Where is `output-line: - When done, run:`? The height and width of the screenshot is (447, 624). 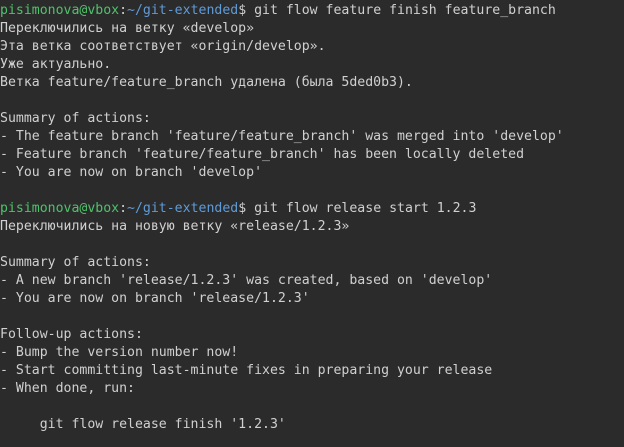
output-line: - When done, run: is located at coordinates (67, 388).